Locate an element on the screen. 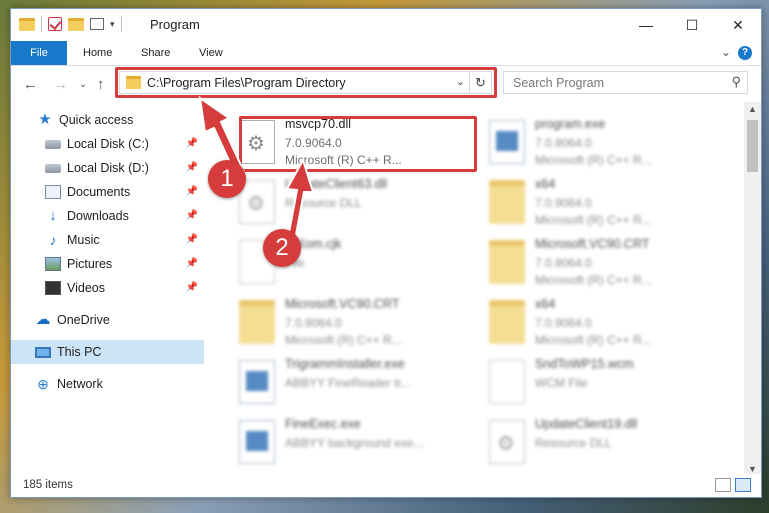 This screenshot has height=513, width=769. file-item: UpdateClient63.dll Resource DLL is located at coordinates (353, 202).